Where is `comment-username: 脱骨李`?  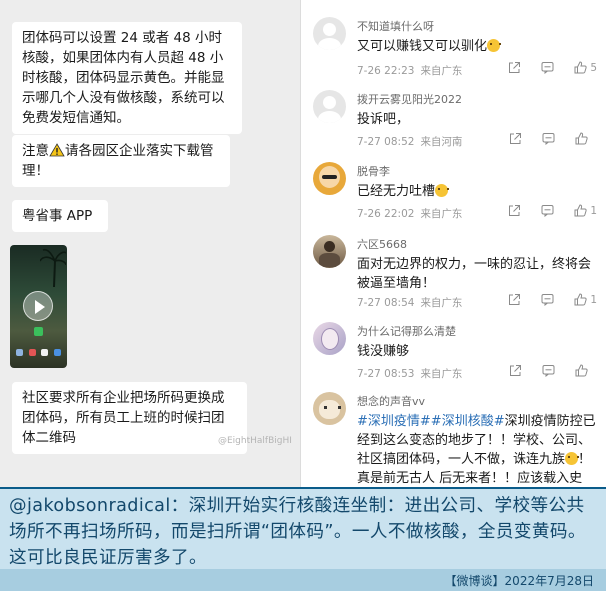
comment-username: 脱骨李 is located at coordinates (373, 171).